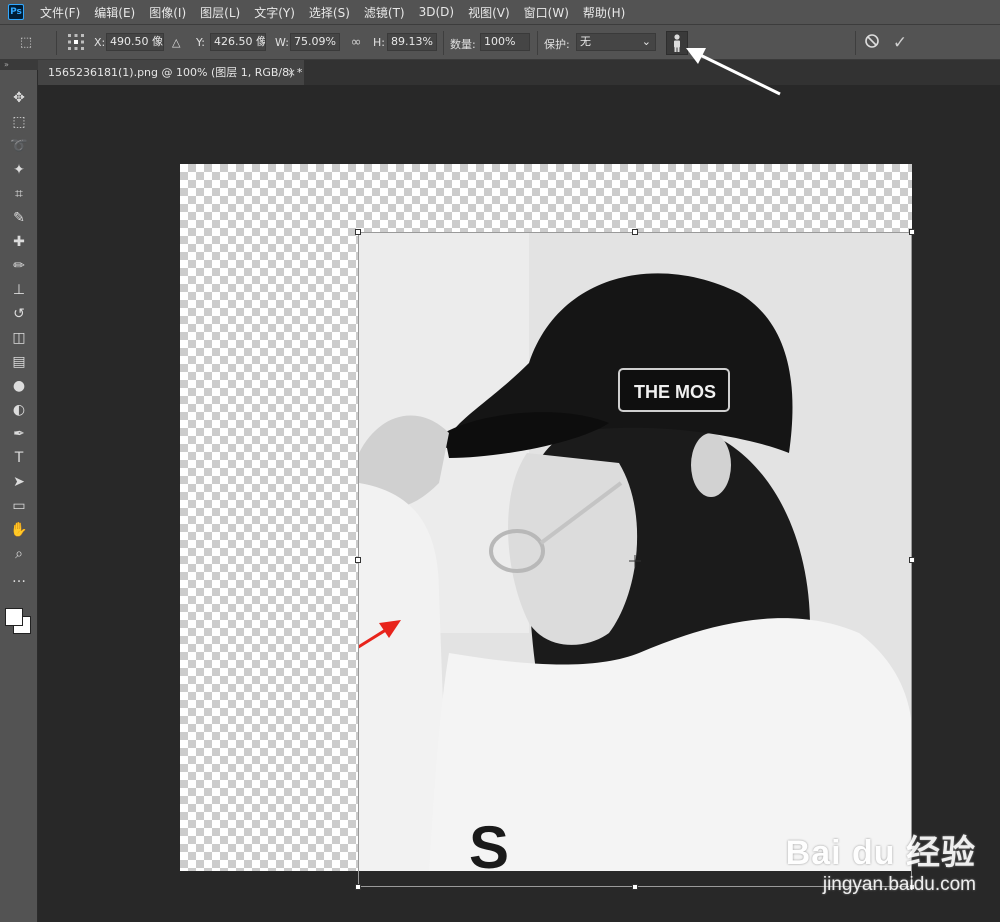 The width and height of the screenshot is (1000, 922). What do you see at coordinates (880, 853) in the screenshot?
I see `watermark-logo-text: Bai du 经验` at bounding box center [880, 853].